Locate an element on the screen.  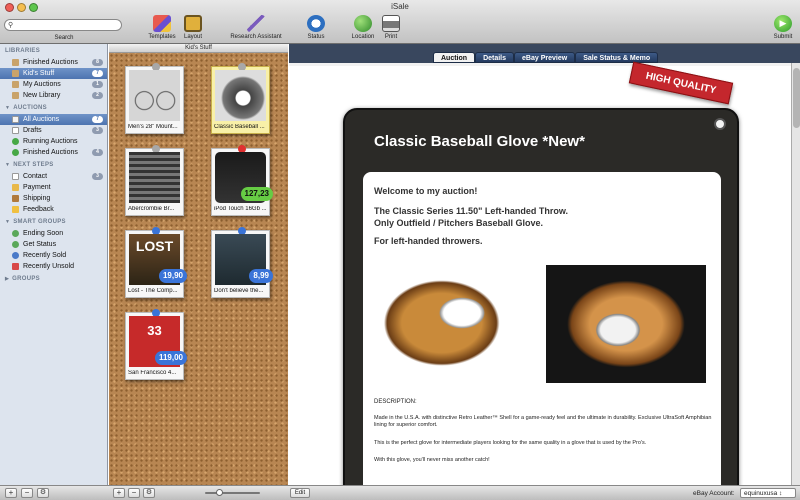
sidebar-item-feedback: Feedback is located at coordinates (53, 209).